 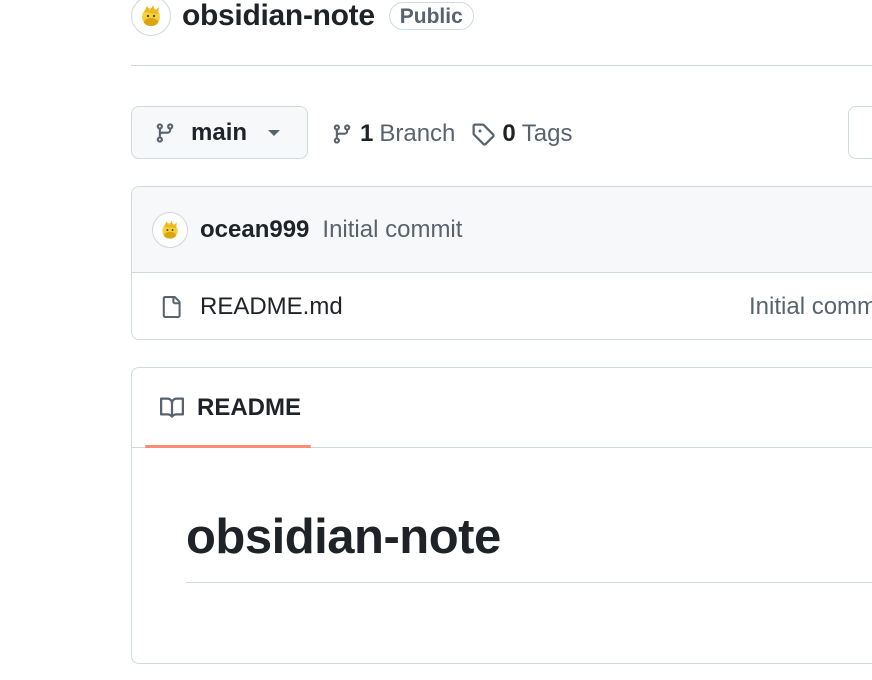 What do you see at coordinates (392, 230) in the screenshot?
I see `commit-message: Initial commit` at bounding box center [392, 230].